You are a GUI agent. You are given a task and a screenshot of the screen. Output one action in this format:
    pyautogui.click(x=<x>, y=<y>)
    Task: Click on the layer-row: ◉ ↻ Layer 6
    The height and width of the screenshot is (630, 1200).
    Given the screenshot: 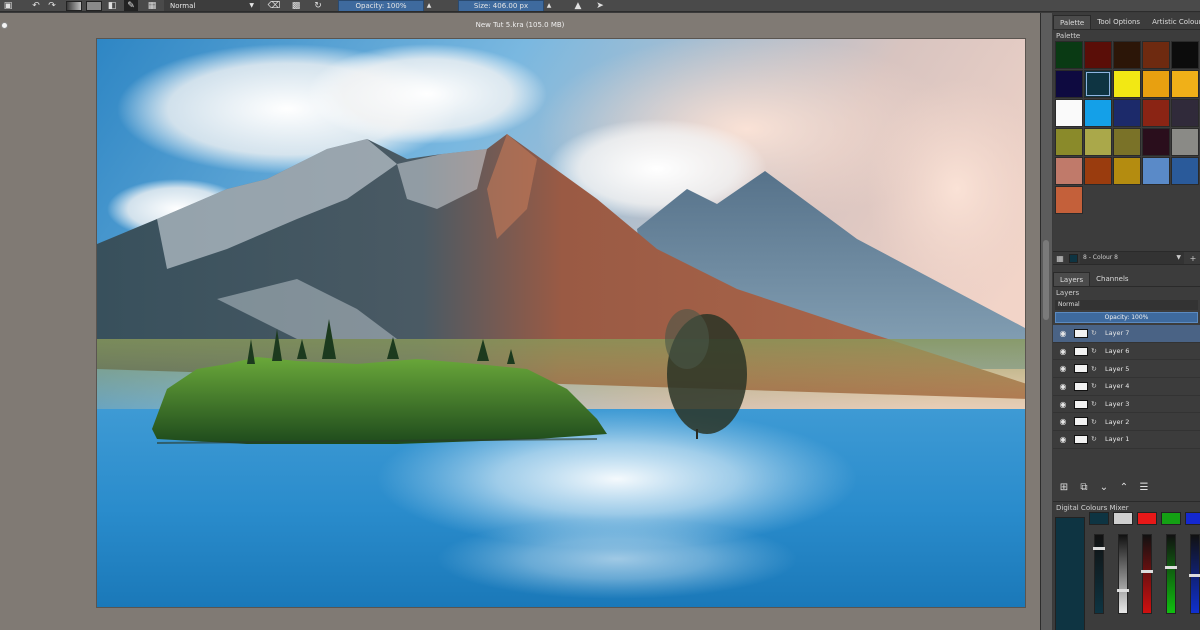 What is the action you would take?
    pyautogui.click(x=1126, y=352)
    